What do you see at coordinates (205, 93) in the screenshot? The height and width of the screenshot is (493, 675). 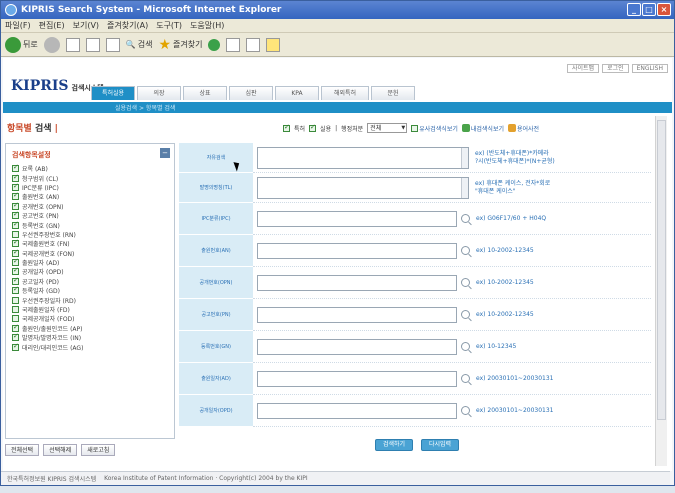 I see `tab-trademark: 상표` at bounding box center [205, 93].